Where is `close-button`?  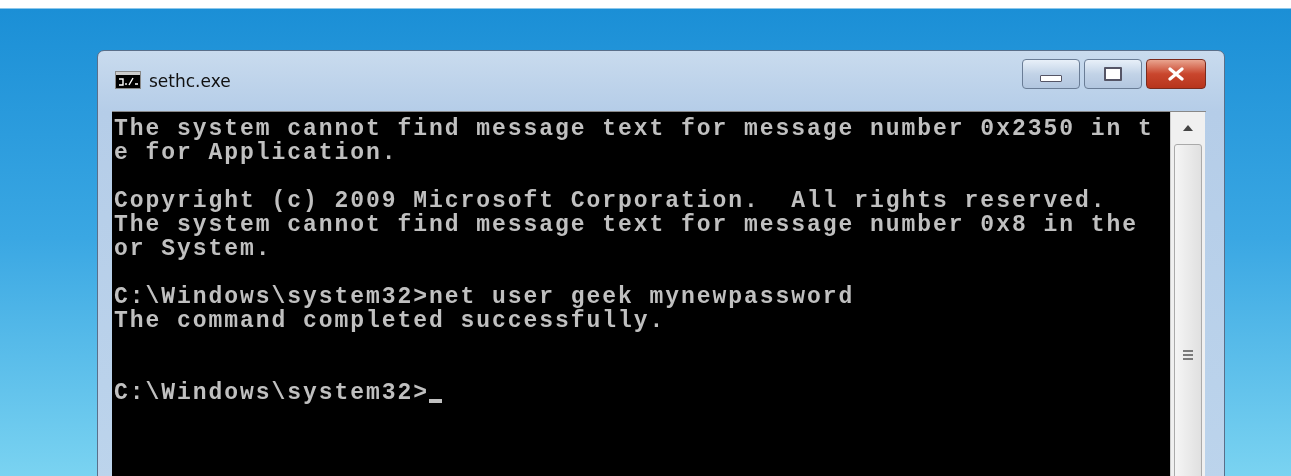 close-button is located at coordinates (1176, 74).